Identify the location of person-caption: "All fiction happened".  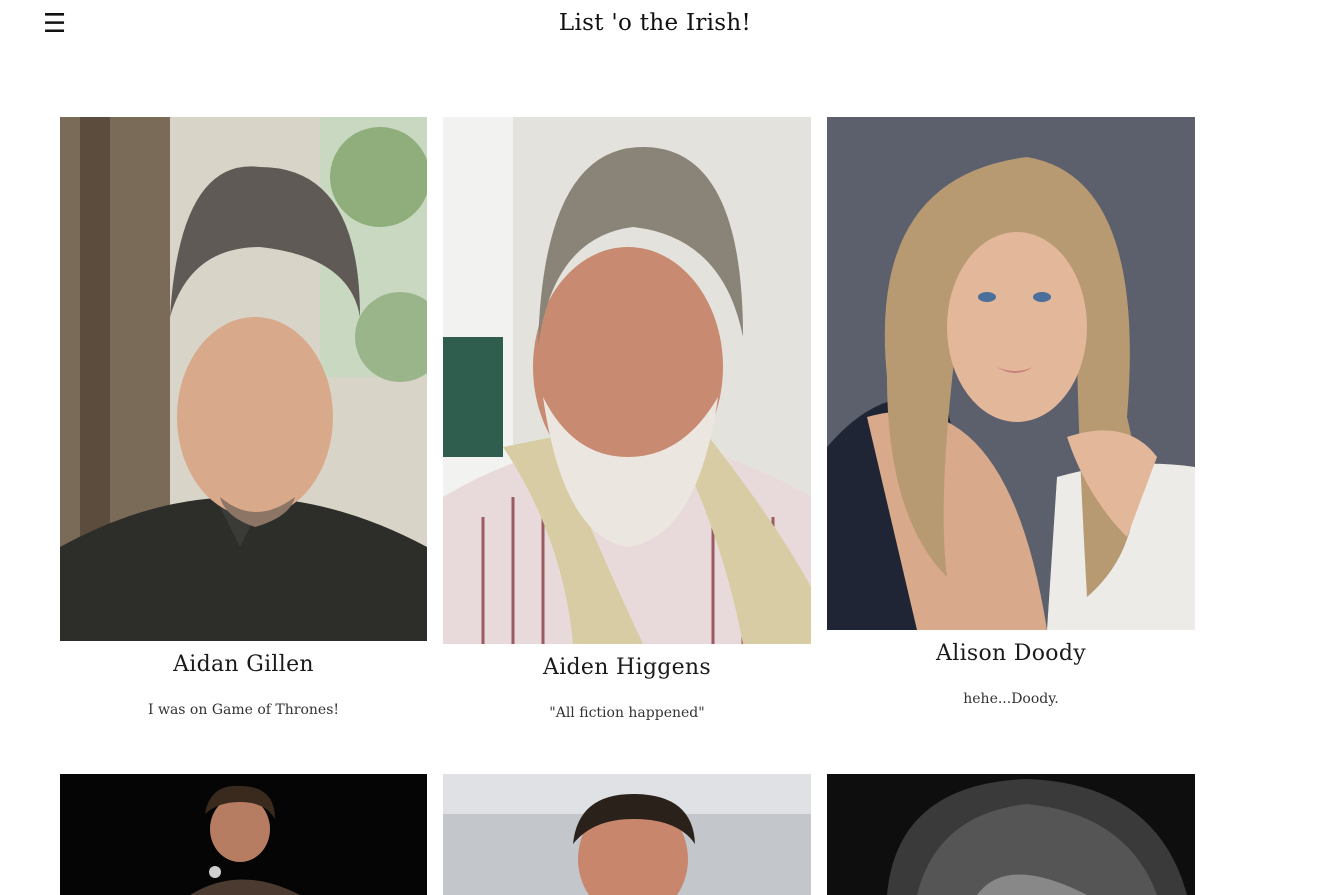
(627, 713).